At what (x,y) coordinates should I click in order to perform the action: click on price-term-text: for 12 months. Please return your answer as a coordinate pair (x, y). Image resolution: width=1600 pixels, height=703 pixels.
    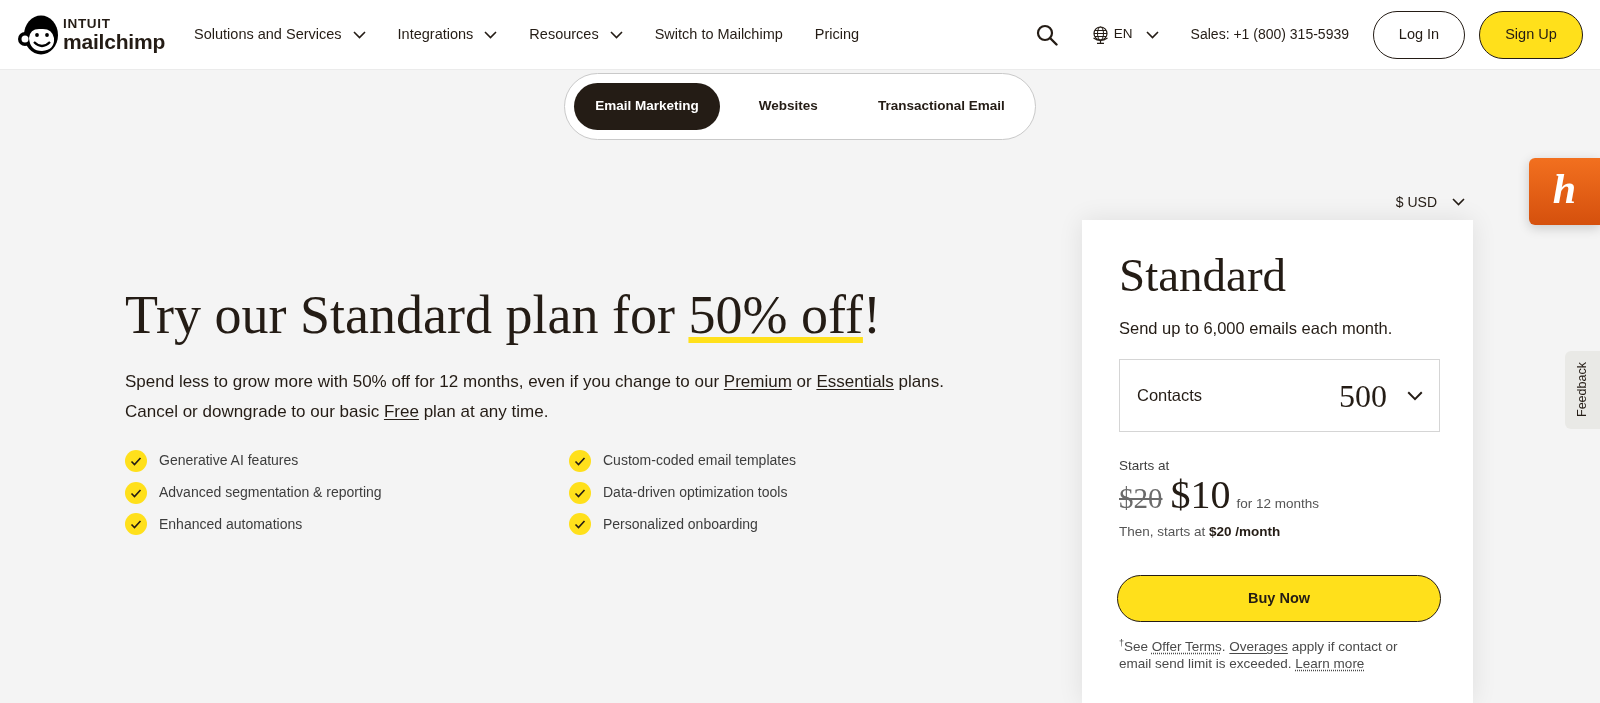
    Looking at the image, I should click on (1278, 504).